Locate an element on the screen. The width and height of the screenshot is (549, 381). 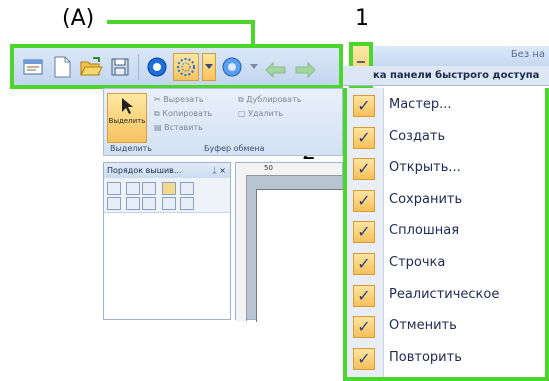
redo-icon is located at coordinates (305, 69).